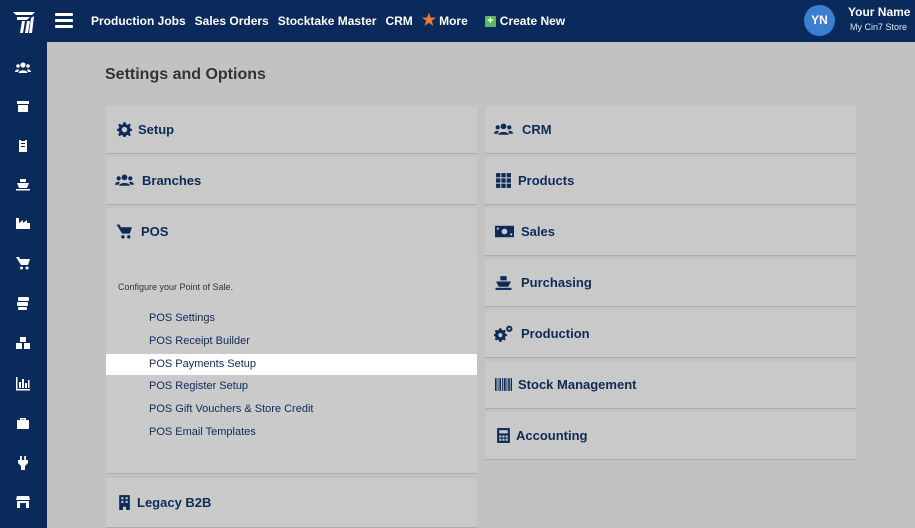 This screenshot has width=915, height=528. I want to click on pos-link-email-templates: POS Email Templates, so click(291, 432).